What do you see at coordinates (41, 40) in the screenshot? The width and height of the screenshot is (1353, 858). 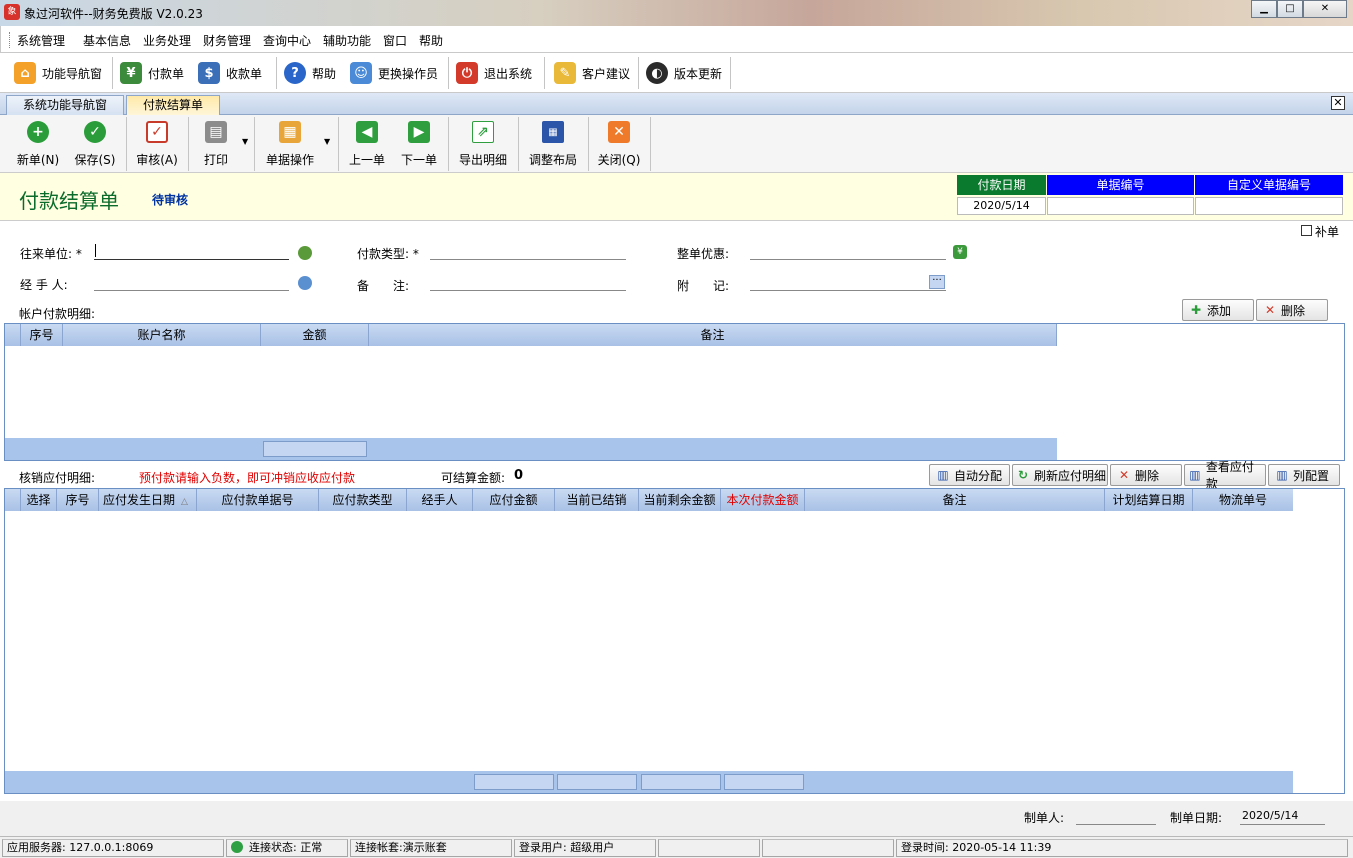 I see `menu-system: 系统管理` at bounding box center [41, 40].